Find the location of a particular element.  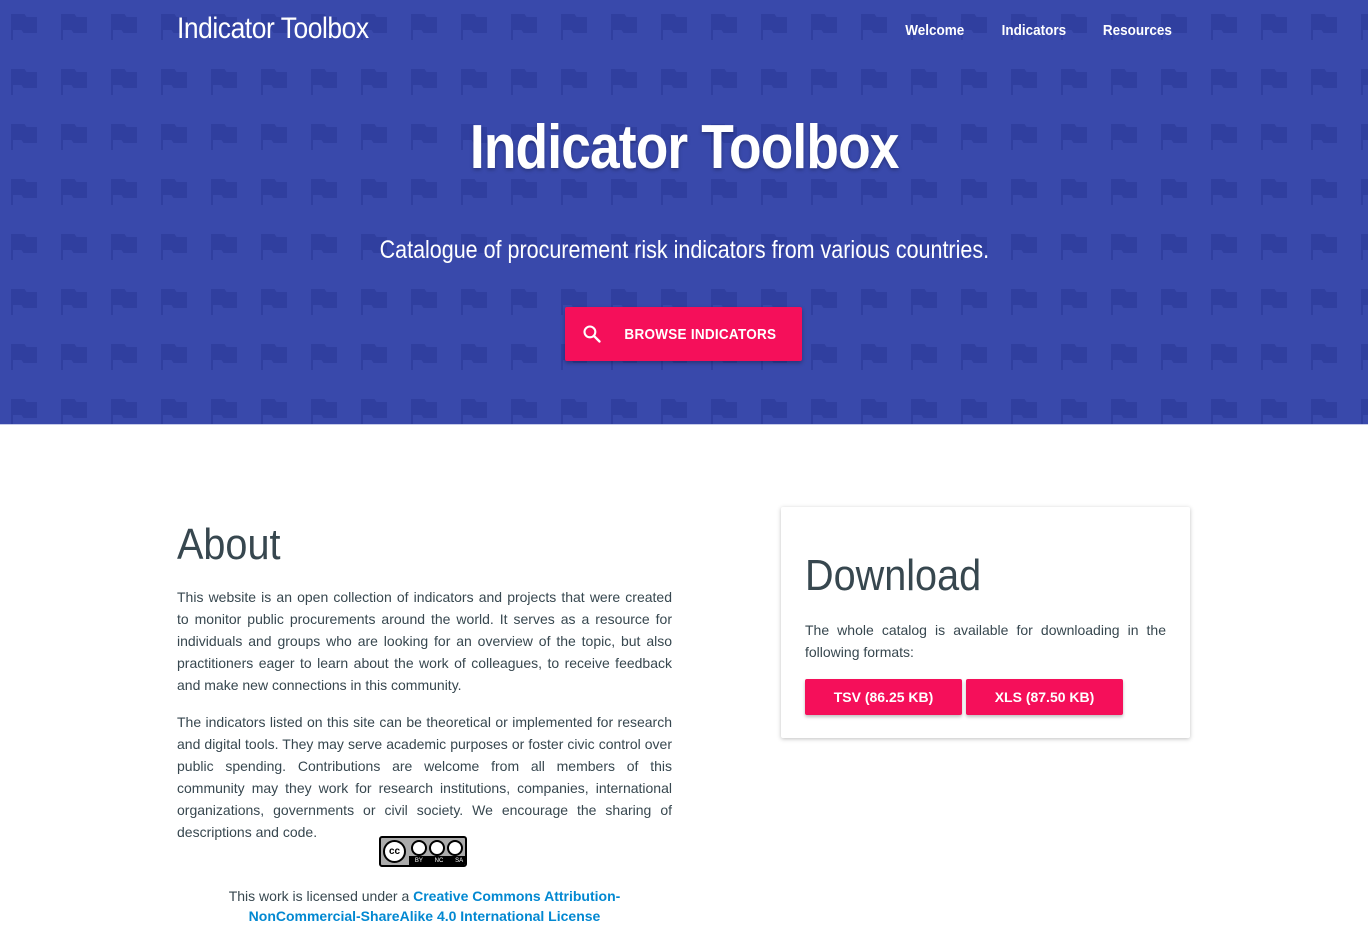

cc-license-badge: cc BY NC SA is located at coordinates (423, 851).